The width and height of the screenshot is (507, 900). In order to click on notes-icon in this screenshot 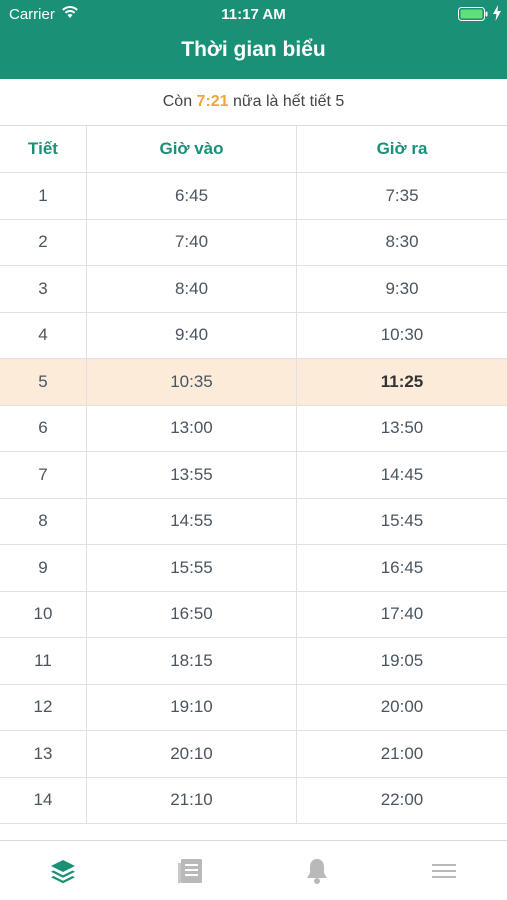, I will do `click(190, 871)`.